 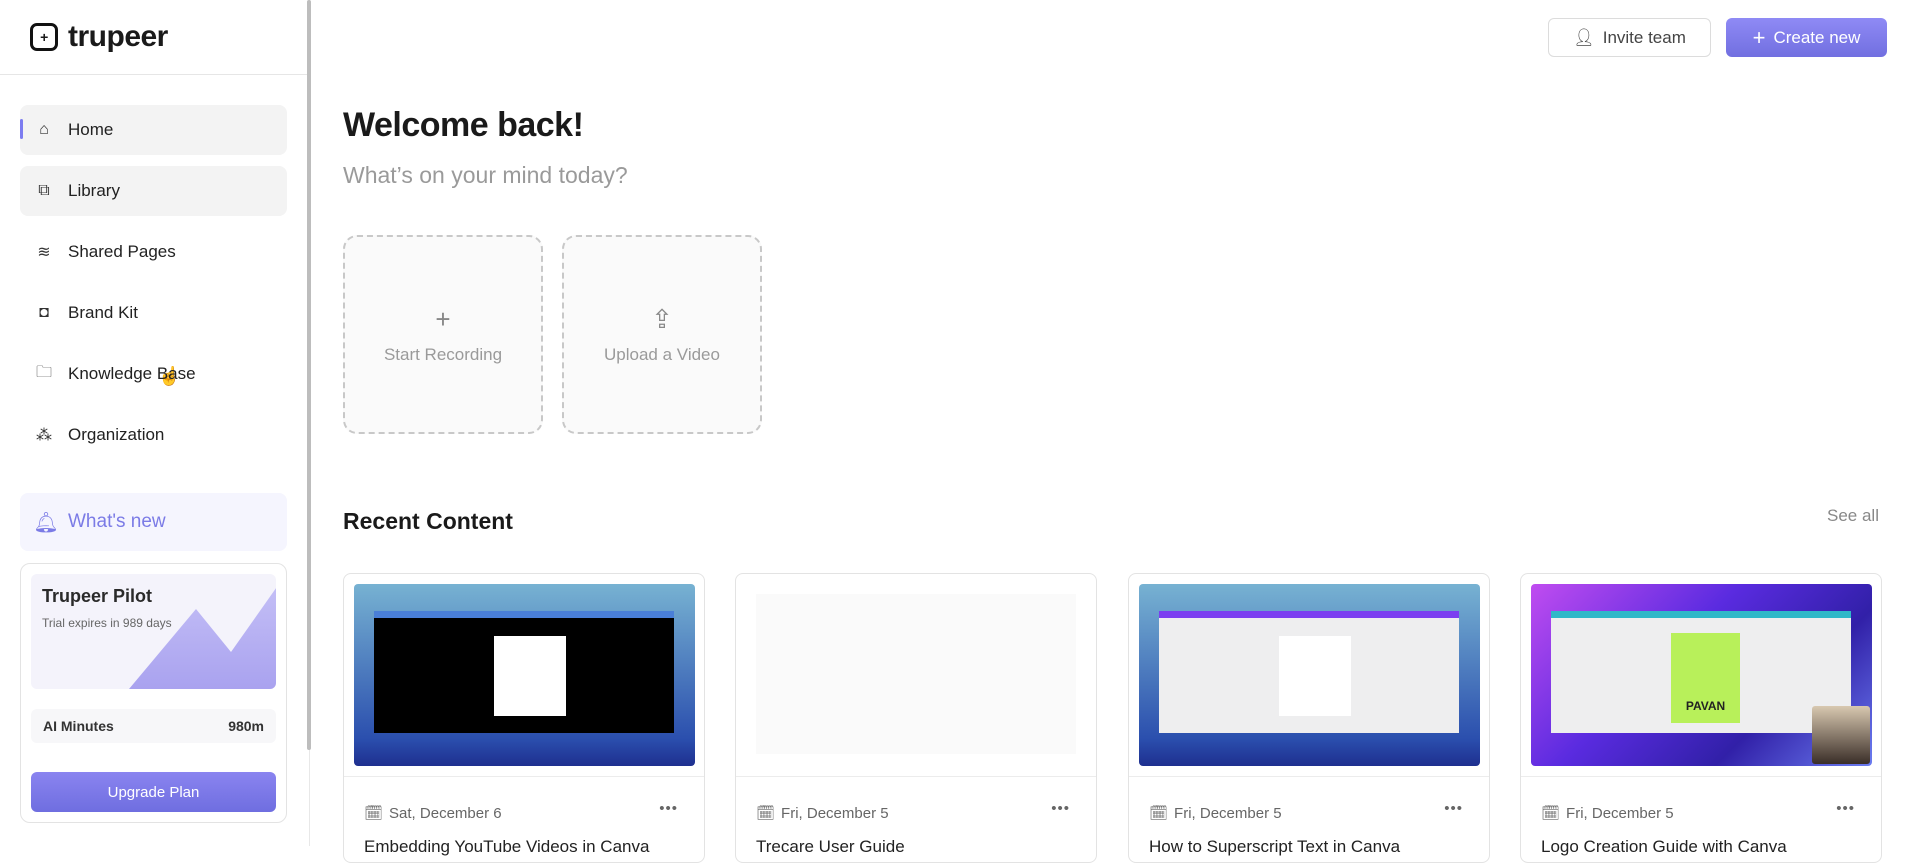 I want to click on card-date: 🗓︎ Sat, December 6, so click(x=433, y=813).